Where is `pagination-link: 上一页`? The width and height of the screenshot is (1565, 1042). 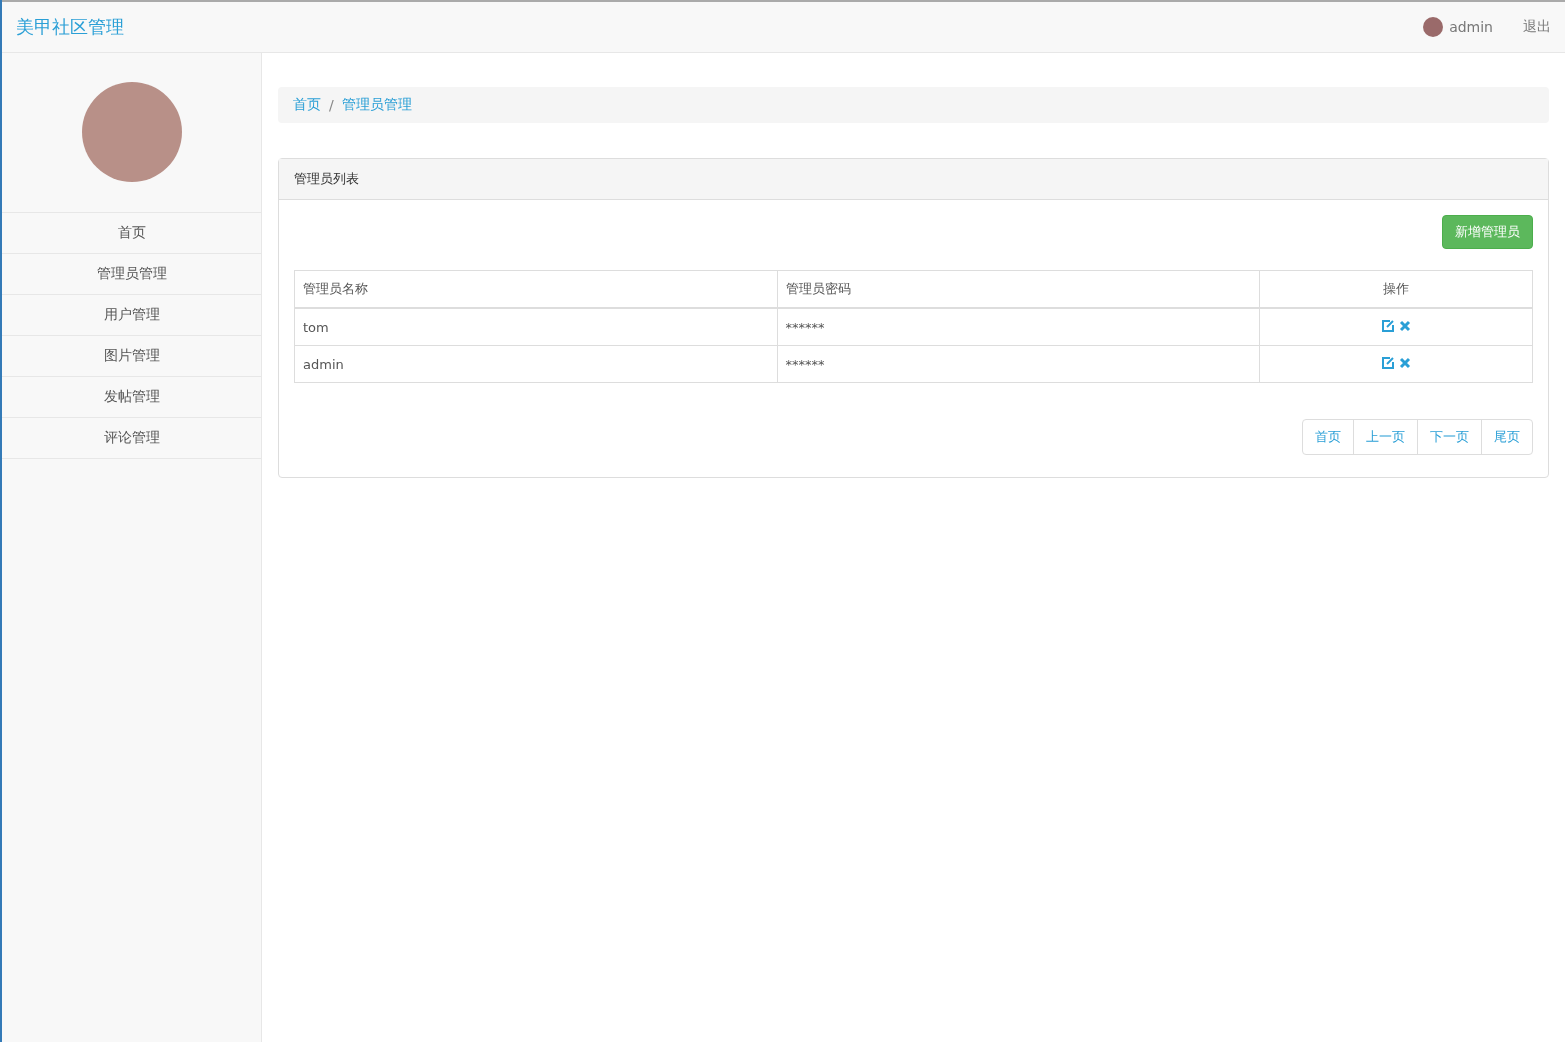
pagination-link: 上一页 is located at coordinates (1385, 437).